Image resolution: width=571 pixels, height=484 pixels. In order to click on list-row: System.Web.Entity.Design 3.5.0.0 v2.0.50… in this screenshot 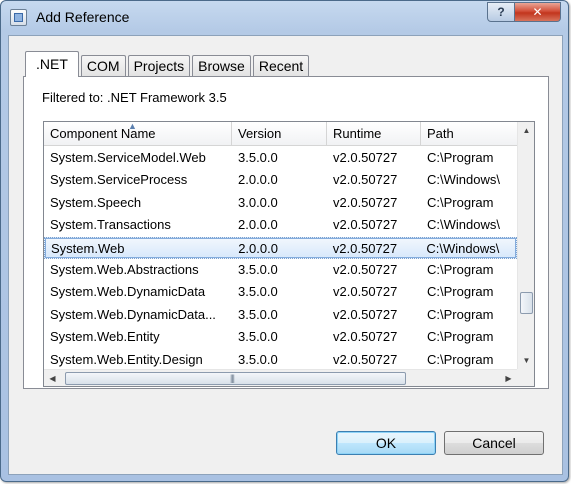, I will do `click(280, 360)`.